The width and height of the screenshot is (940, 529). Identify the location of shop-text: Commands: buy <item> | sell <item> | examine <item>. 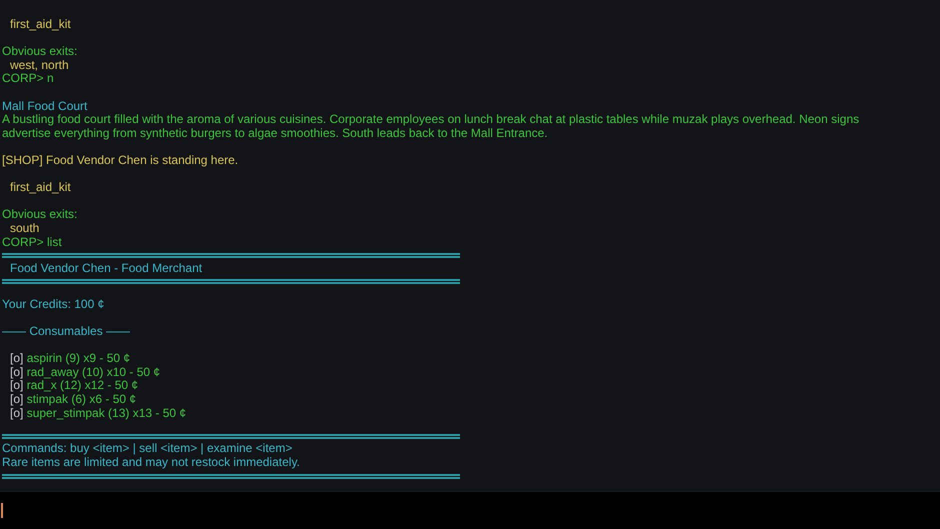
(147, 448).